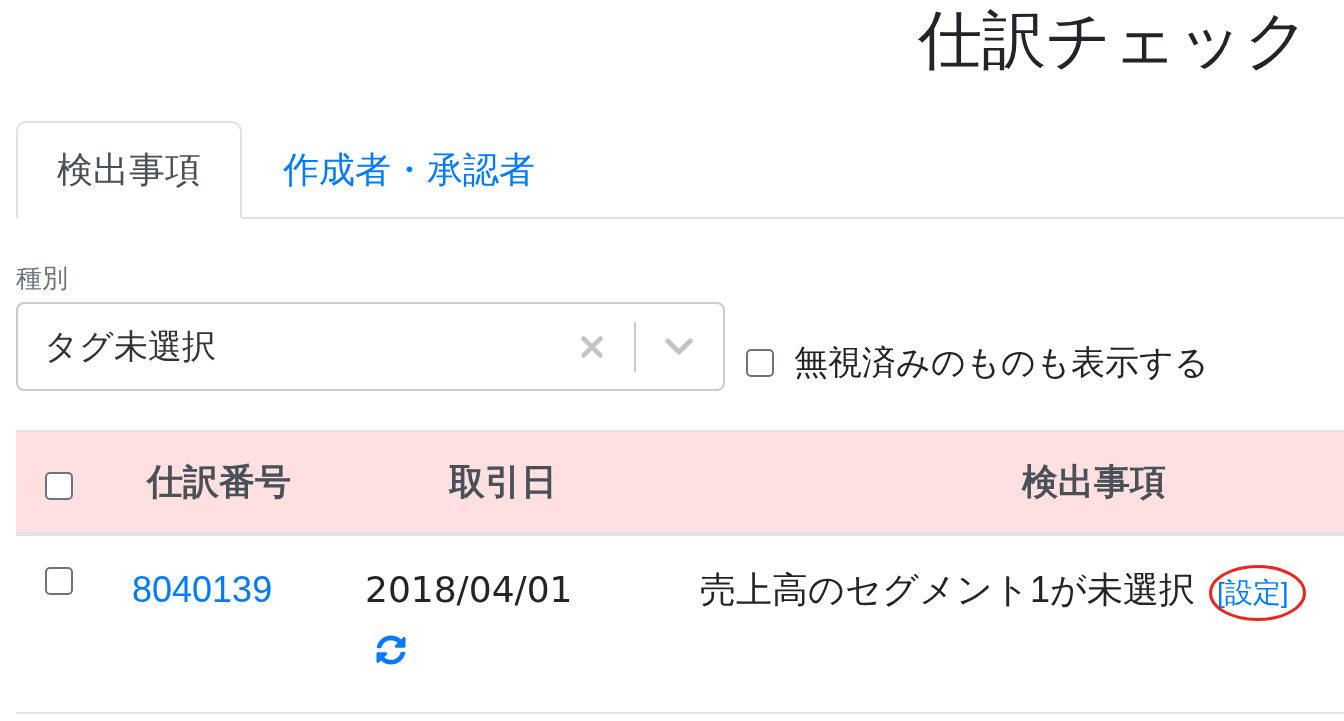 This screenshot has width=1344, height=721. What do you see at coordinates (1001, 363) in the screenshot?
I see `checkbox-label: 無視済みのものも表示する` at bounding box center [1001, 363].